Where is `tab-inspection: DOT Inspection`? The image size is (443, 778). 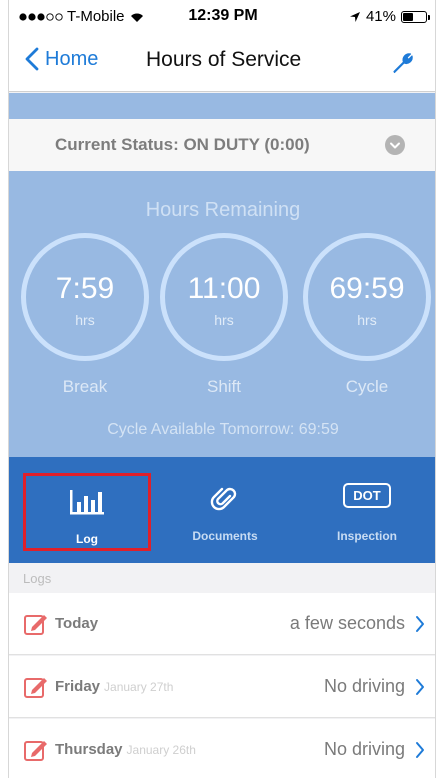 tab-inspection: DOT Inspection is located at coordinates (367, 512).